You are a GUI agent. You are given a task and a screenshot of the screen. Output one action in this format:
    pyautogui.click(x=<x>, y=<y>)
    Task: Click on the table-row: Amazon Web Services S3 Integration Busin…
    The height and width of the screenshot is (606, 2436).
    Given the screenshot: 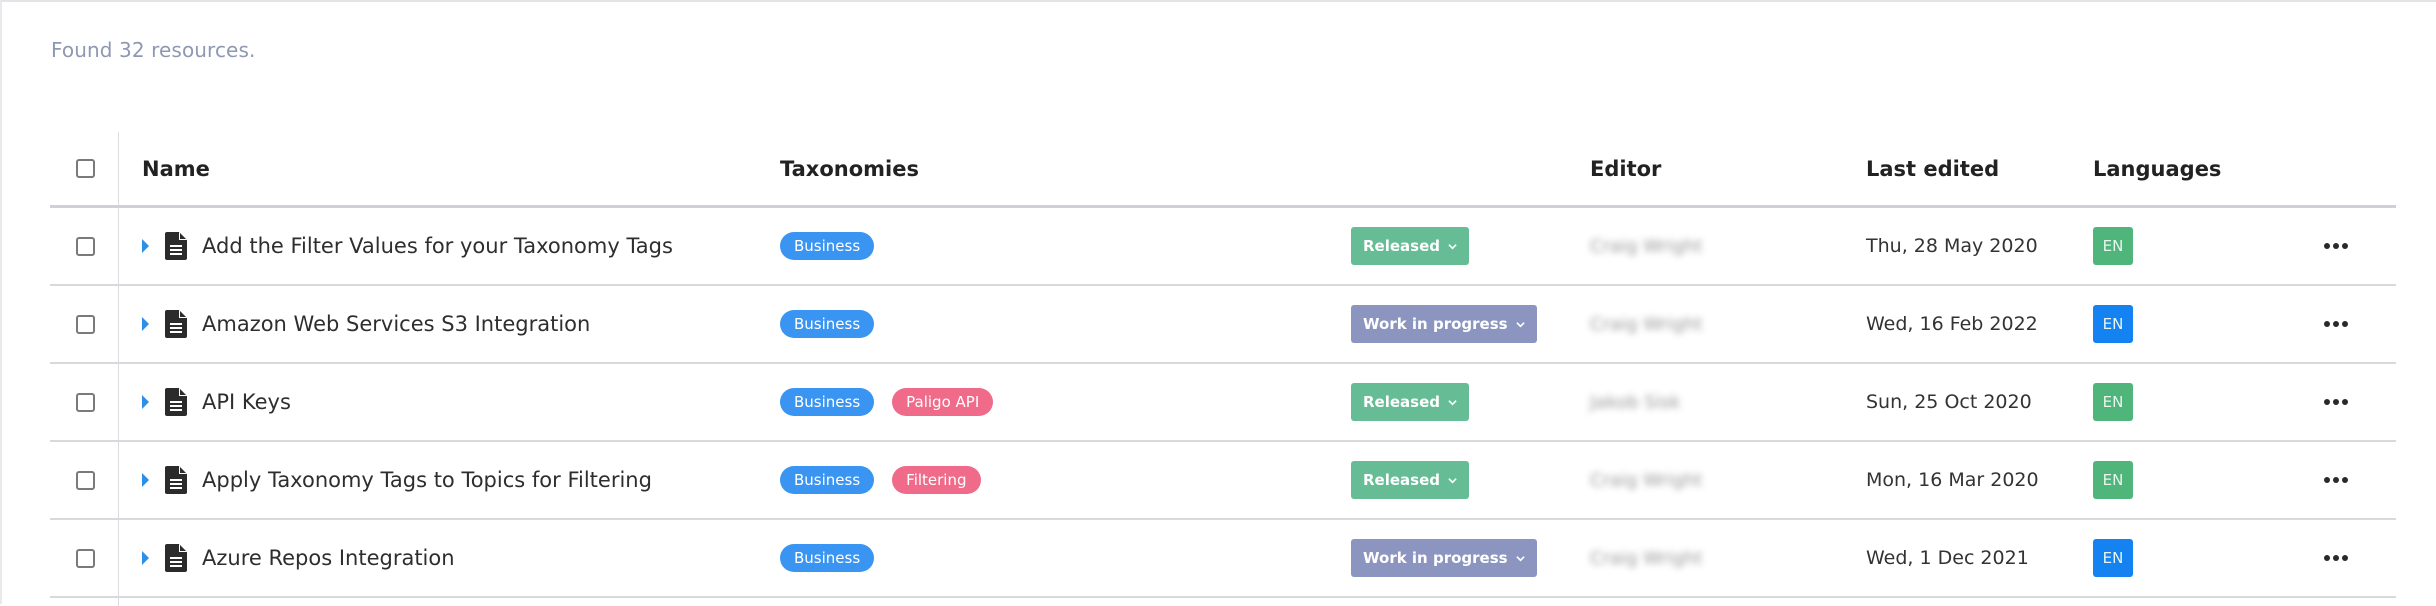 What is the action you would take?
    pyautogui.click(x=1223, y=325)
    